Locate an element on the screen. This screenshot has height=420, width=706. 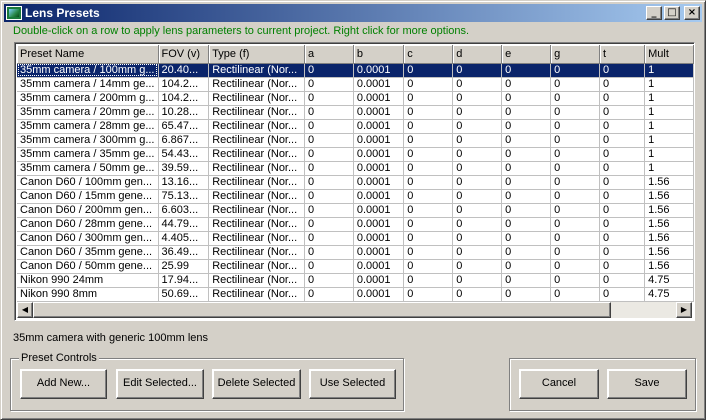
column-header: Type (f) is located at coordinates (256, 54).